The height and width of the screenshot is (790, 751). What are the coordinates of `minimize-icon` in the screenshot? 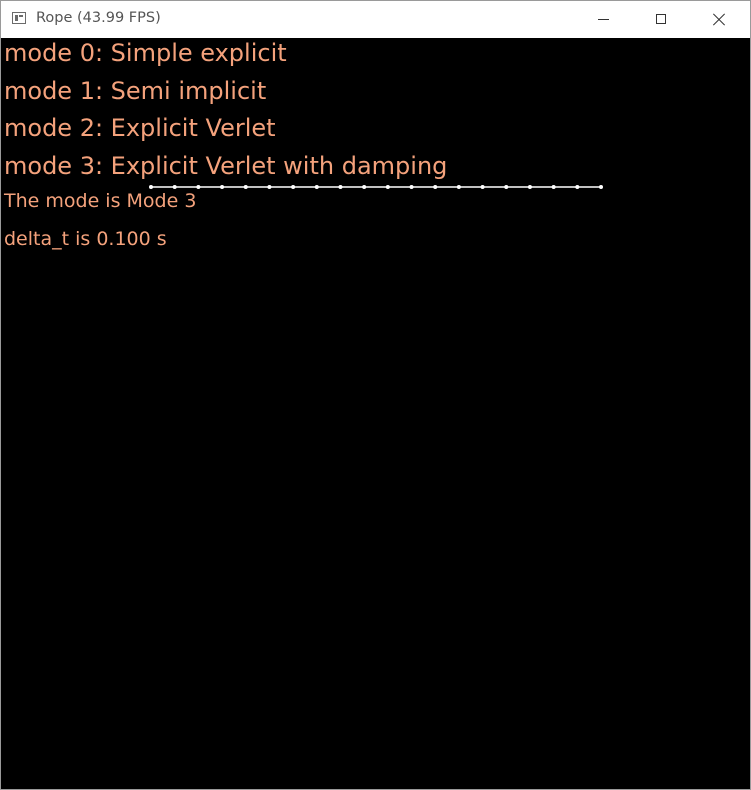 It's located at (603, 19).